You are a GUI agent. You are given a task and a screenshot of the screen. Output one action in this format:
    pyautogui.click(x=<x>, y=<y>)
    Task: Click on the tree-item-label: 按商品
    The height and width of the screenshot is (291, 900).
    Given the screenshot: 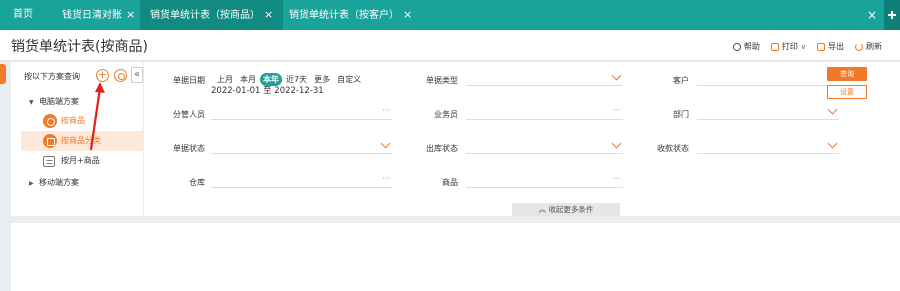 What is the action you would take?
    pyautogui.click(x=73, y=120)
    